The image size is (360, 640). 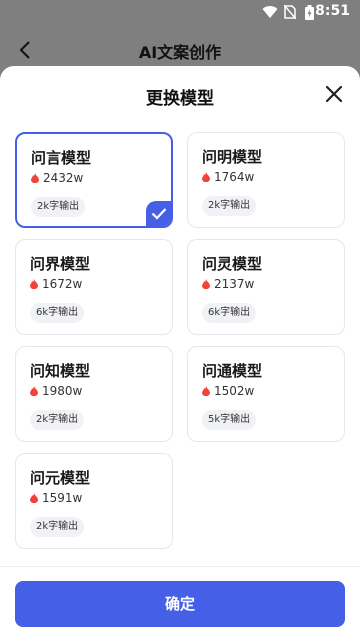 I want to click on model-card: 问灵模型 2137w 6k字输出, so click(x=266, y=287).